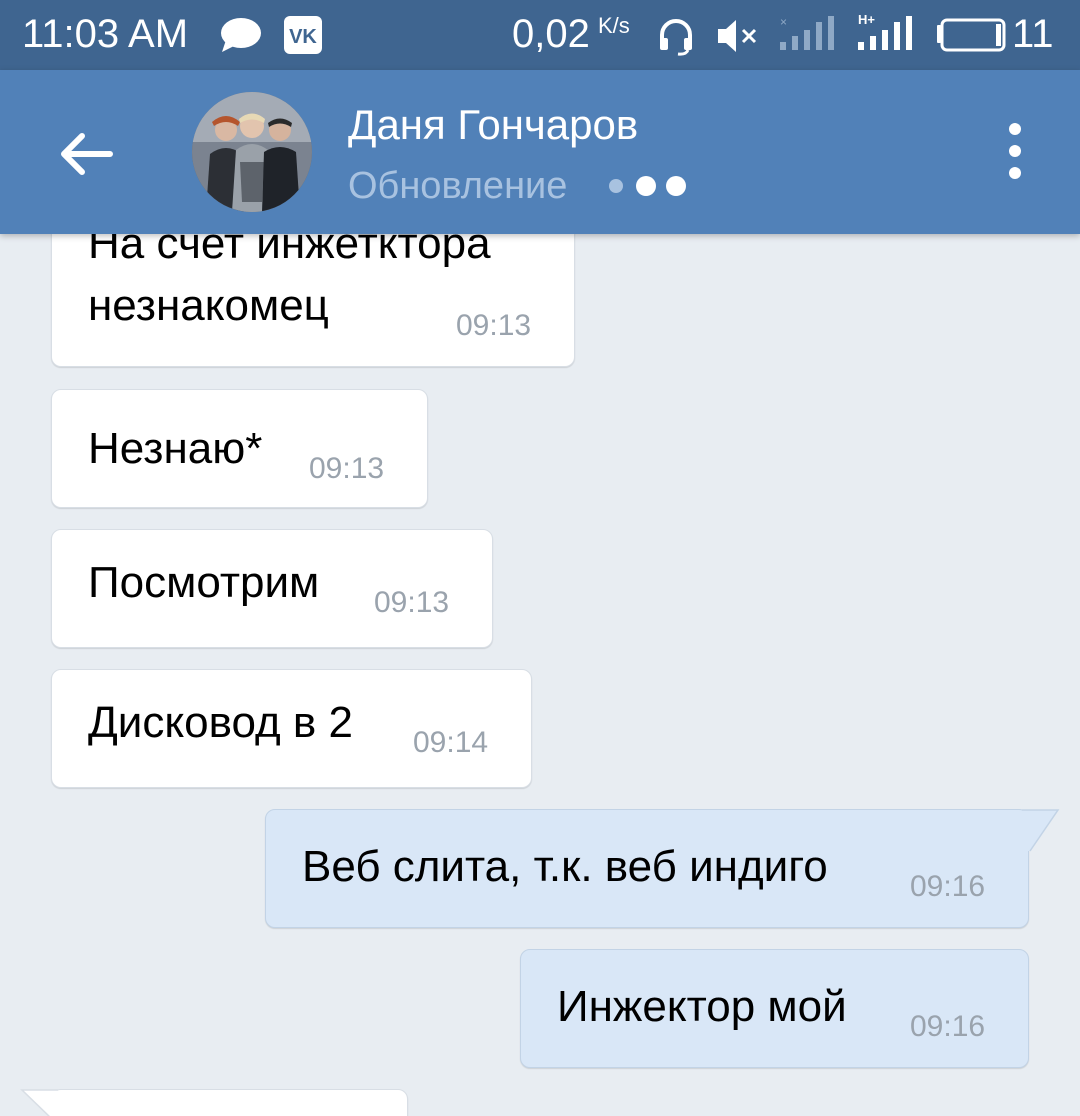  I want to click on contact-status: Обновление, so click(458, 186).